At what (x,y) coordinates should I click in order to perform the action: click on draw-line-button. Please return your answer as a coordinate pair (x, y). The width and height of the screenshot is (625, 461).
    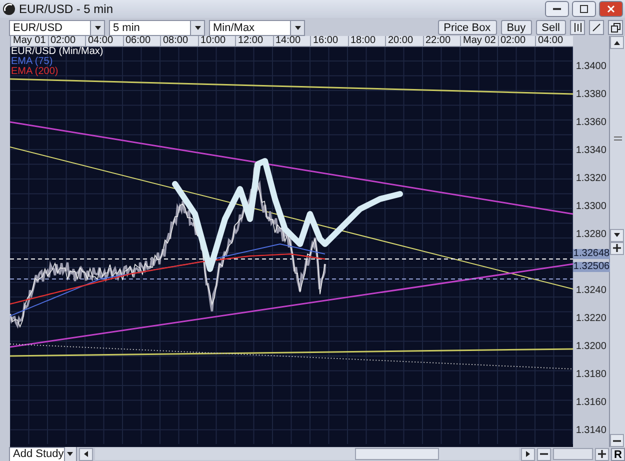
    Looking at the image, I should click on (596, 27).